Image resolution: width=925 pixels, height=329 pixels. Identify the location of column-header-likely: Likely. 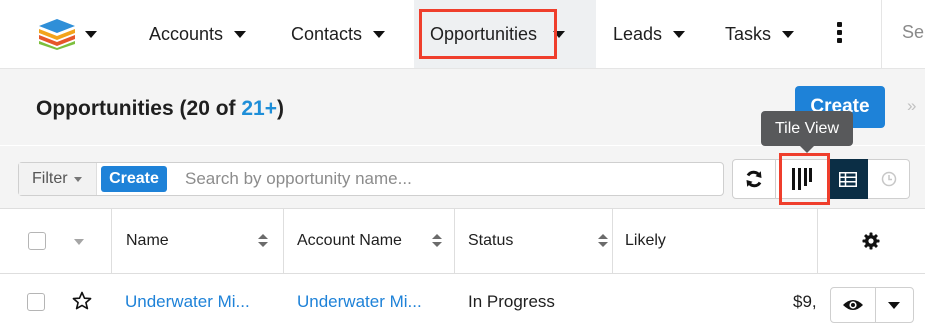
(645, 241).